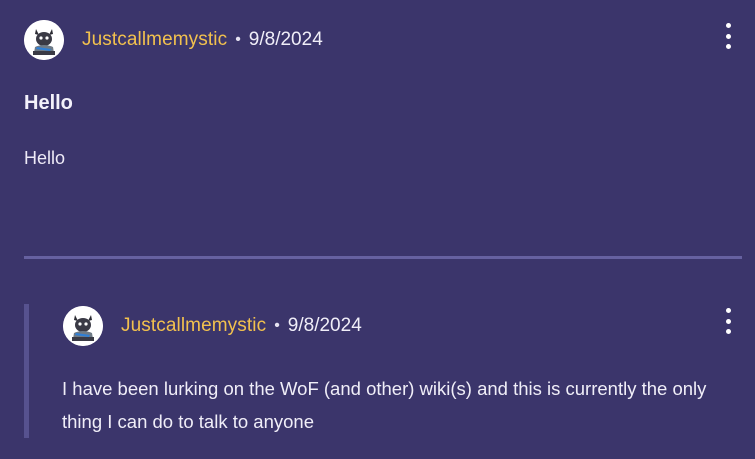 This screenshot has width=755, height=459. I want to click on reply-avatar, so click(83, 326).